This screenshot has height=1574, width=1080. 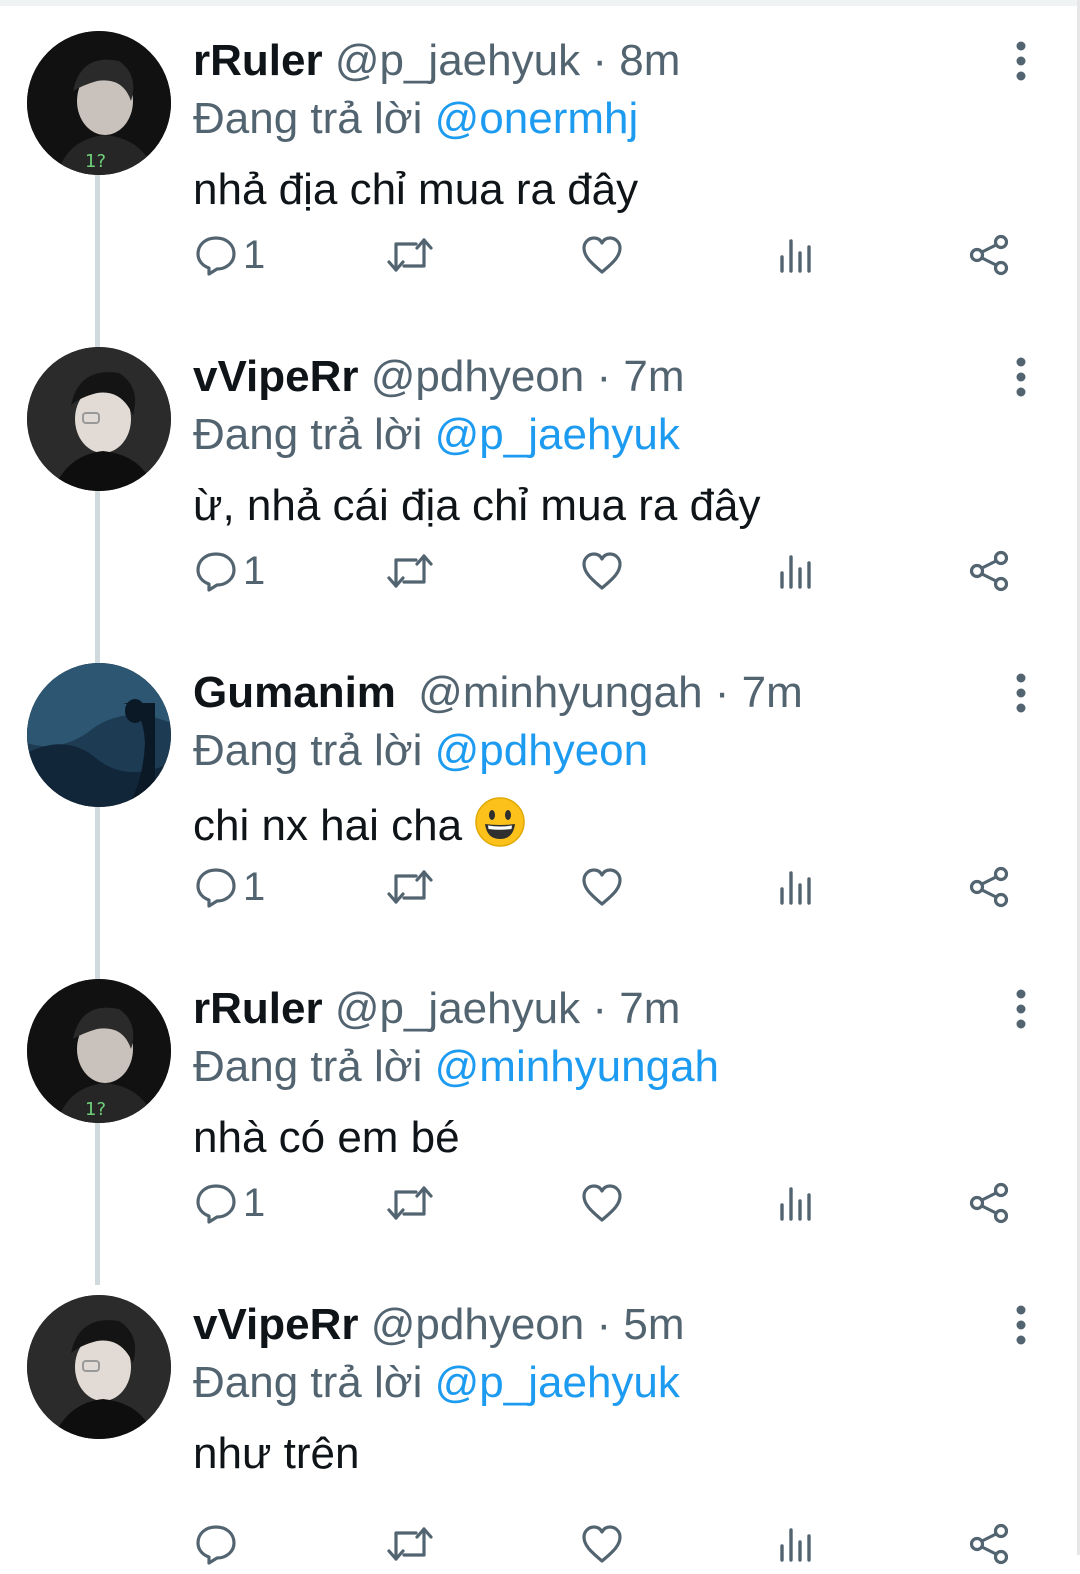 I want to click on replying-to: Đang trả lời @p_jaehyuk, so click(x=436, y=435).